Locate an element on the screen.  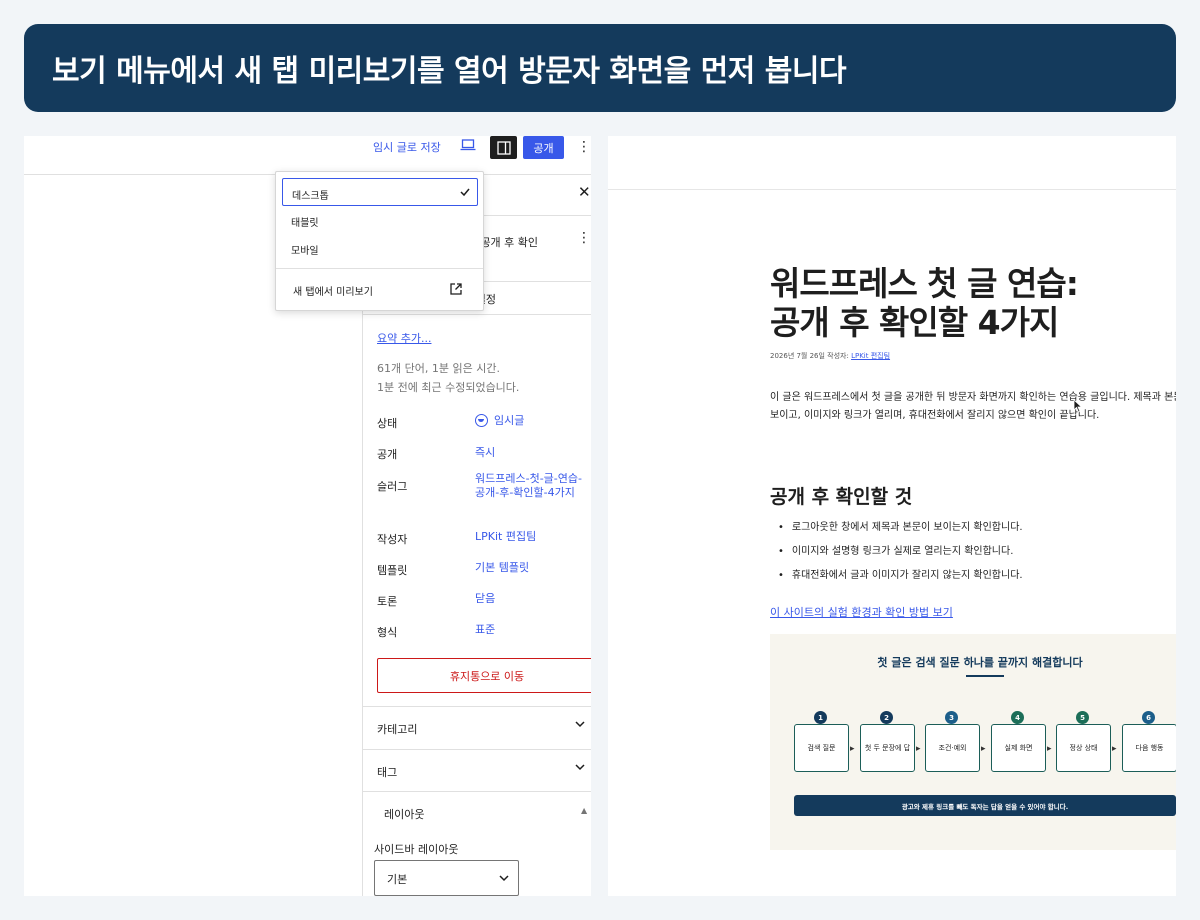
figure-title-underline is located at coordinates (985, 676).